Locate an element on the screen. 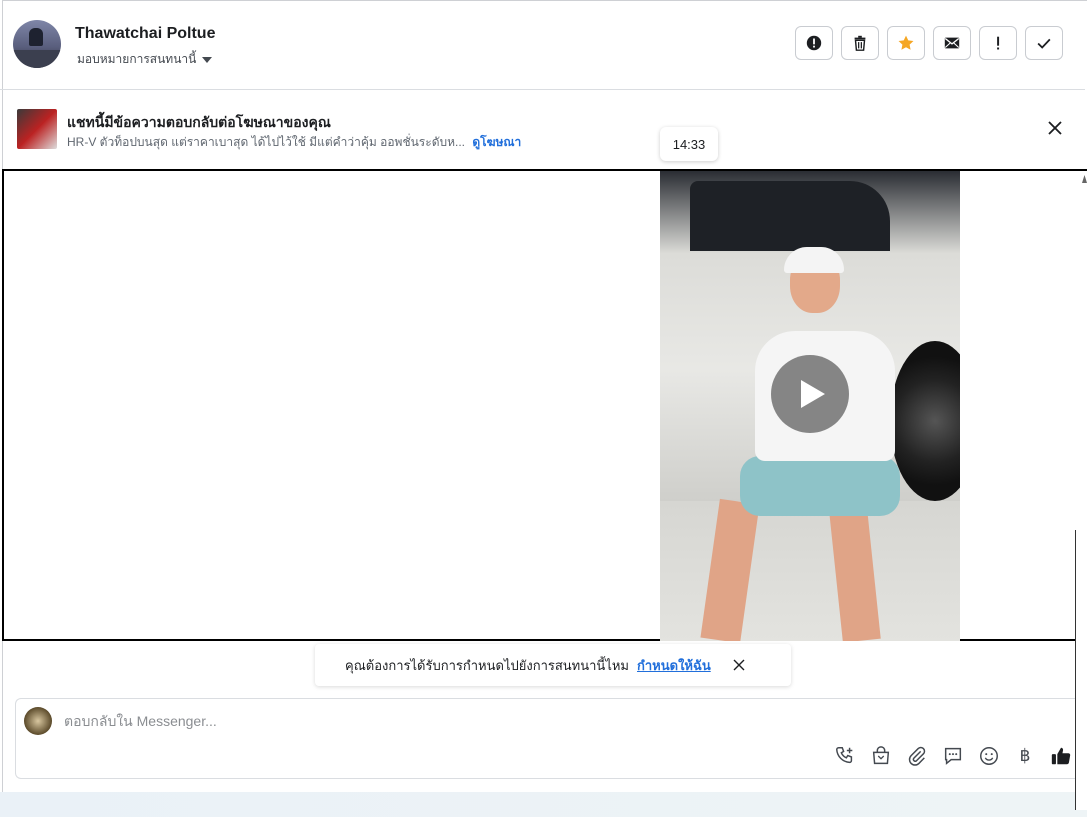 This screenshot has width=1087, height=817. smiley-icon is located at coordinates (989, 756).